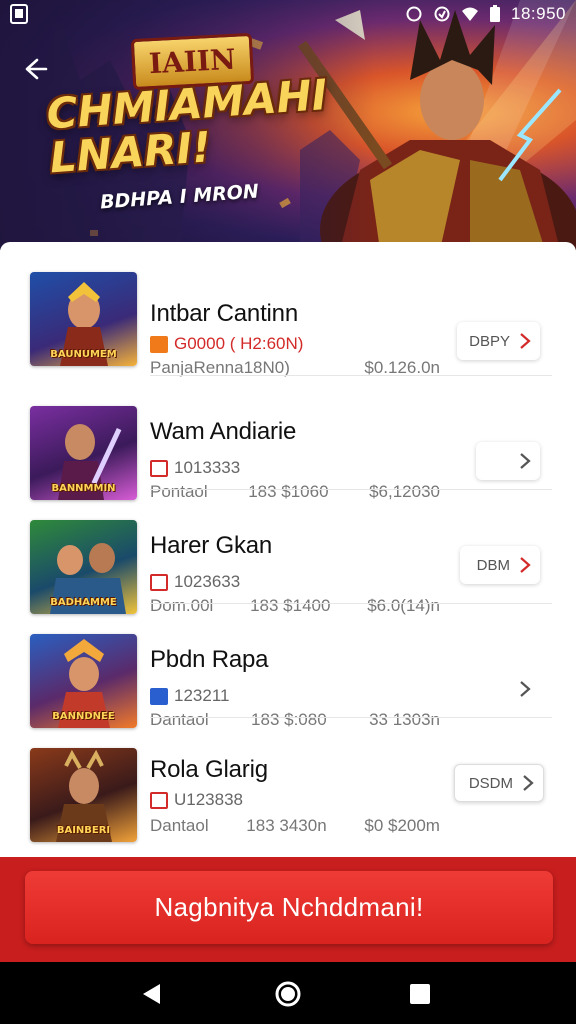  I want to click on battery-icon, so click(495, 13).